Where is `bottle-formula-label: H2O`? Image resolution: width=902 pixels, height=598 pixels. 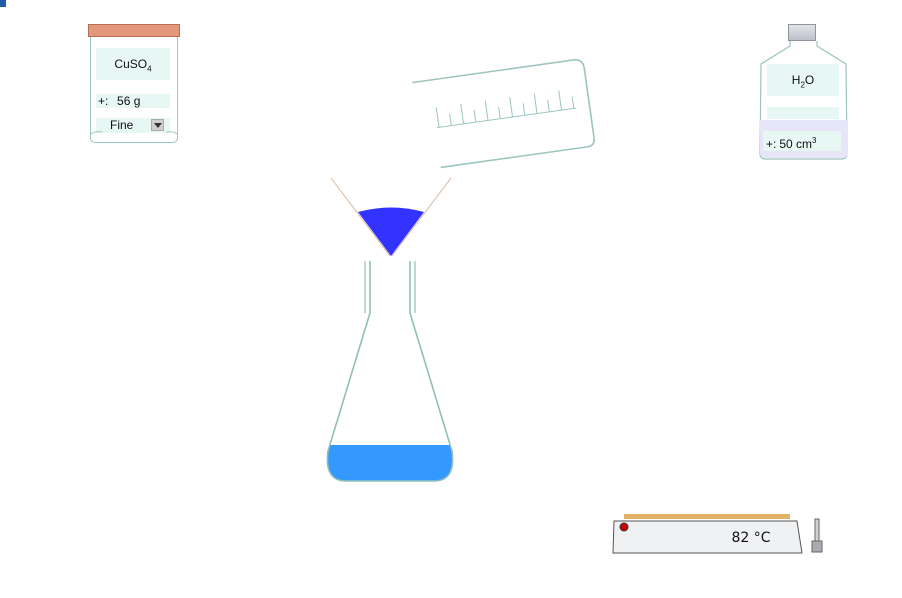
bottle-formula-label: H2O is located at coordinates (803, 80).